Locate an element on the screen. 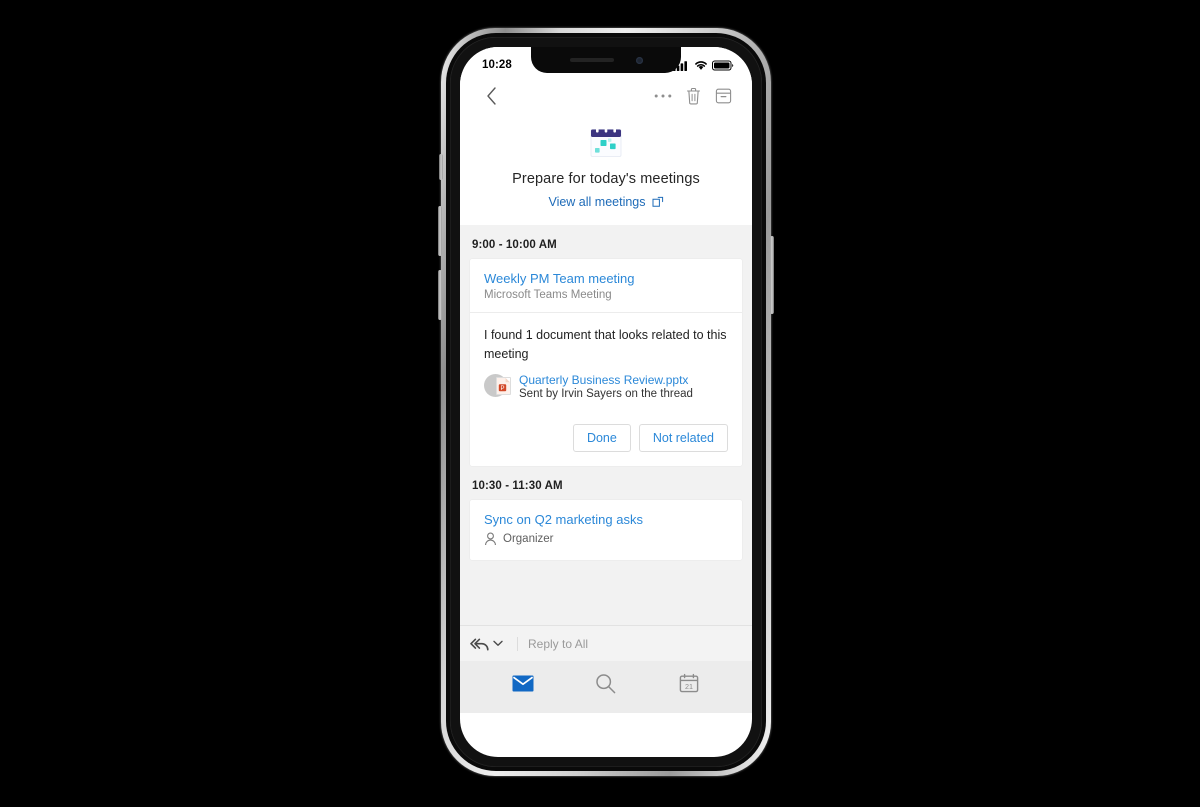 This screenshot has width=1200, height=807. back-button is located at coordinates (491, 96).